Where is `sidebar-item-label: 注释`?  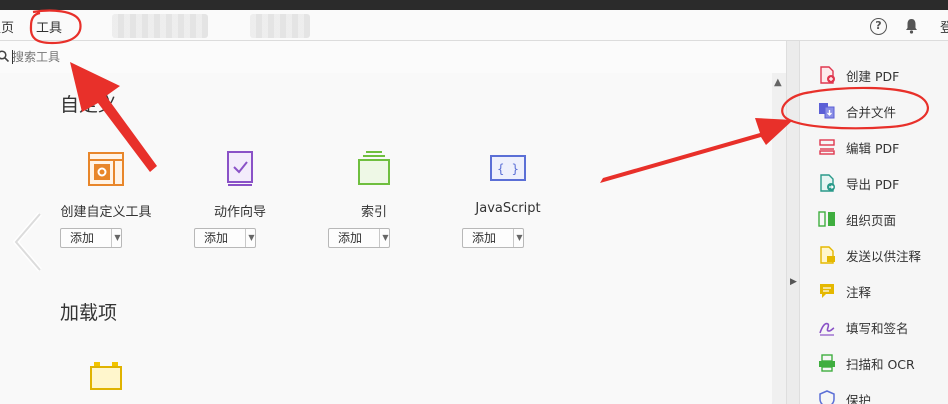
sidebar-item-label: 注释 is located at coordinates (859, 292).